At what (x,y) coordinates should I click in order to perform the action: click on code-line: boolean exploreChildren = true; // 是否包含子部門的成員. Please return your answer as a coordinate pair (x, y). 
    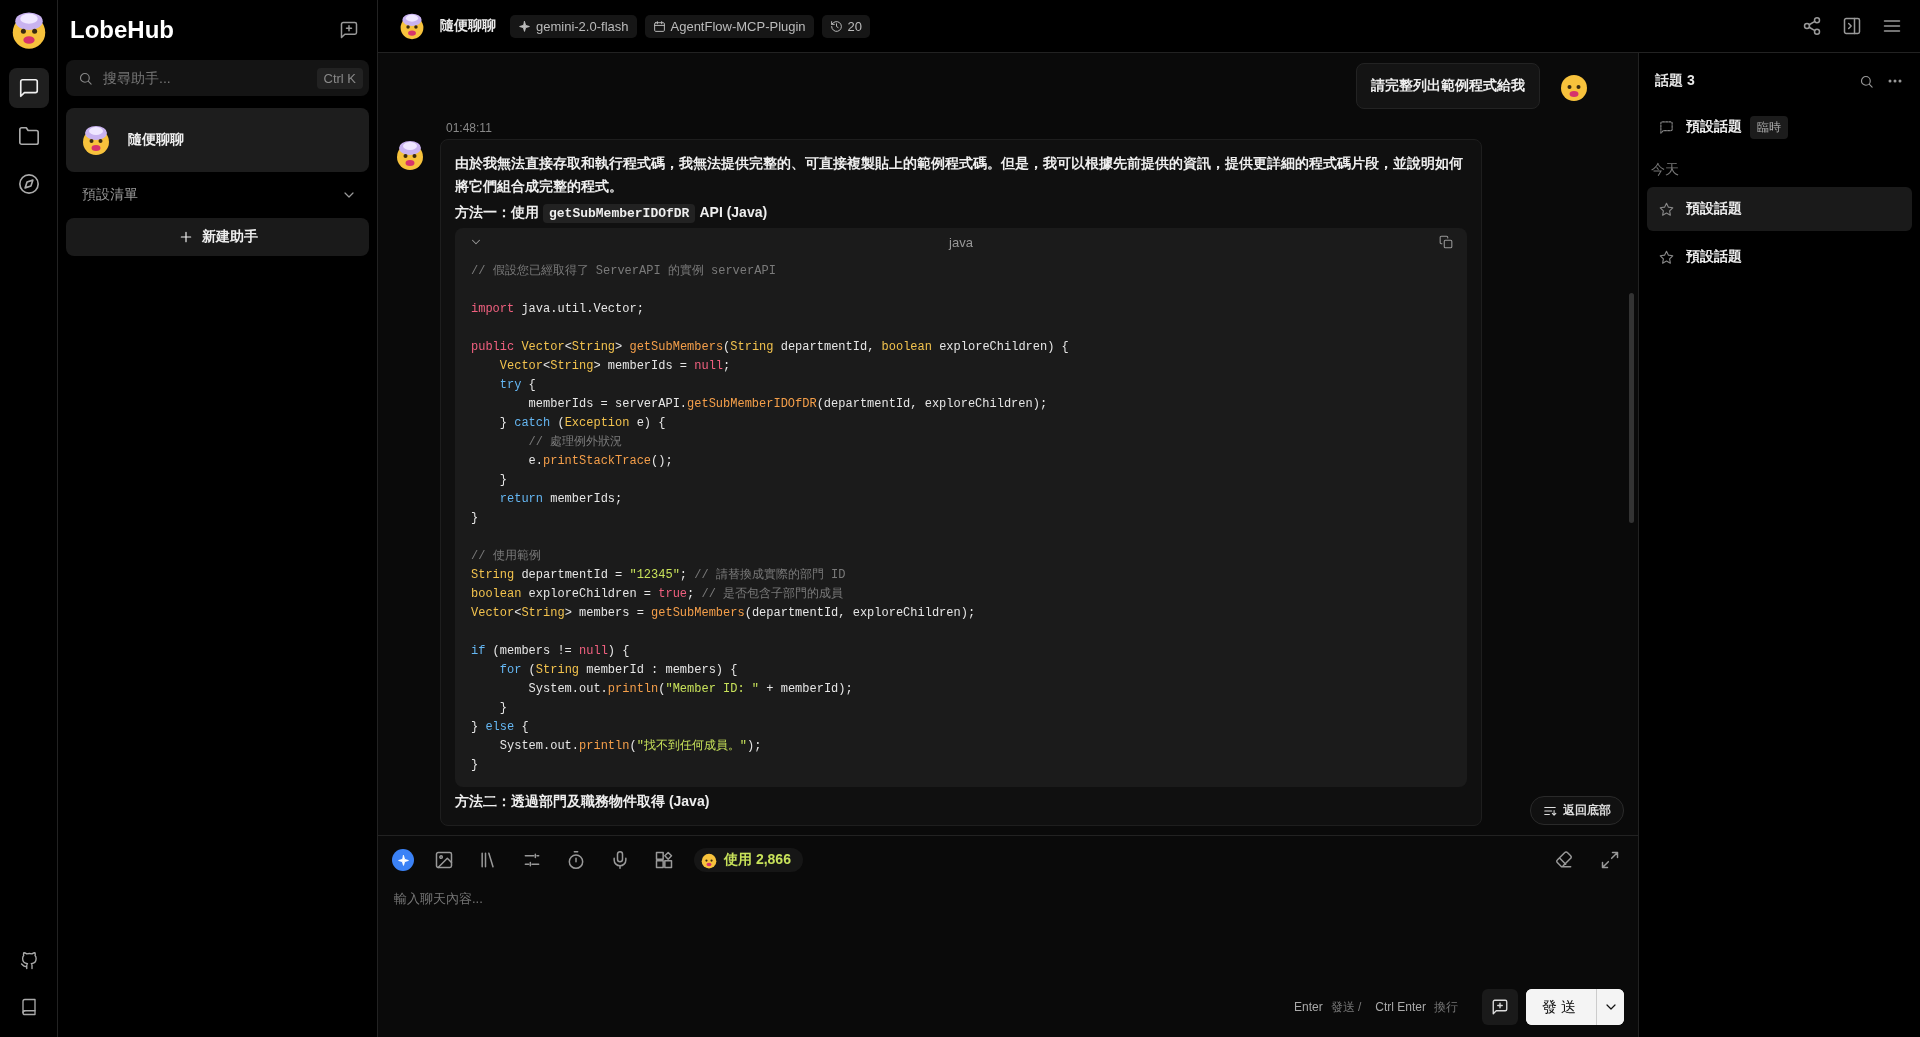
    Looking at the image, I should click on (658, 594).